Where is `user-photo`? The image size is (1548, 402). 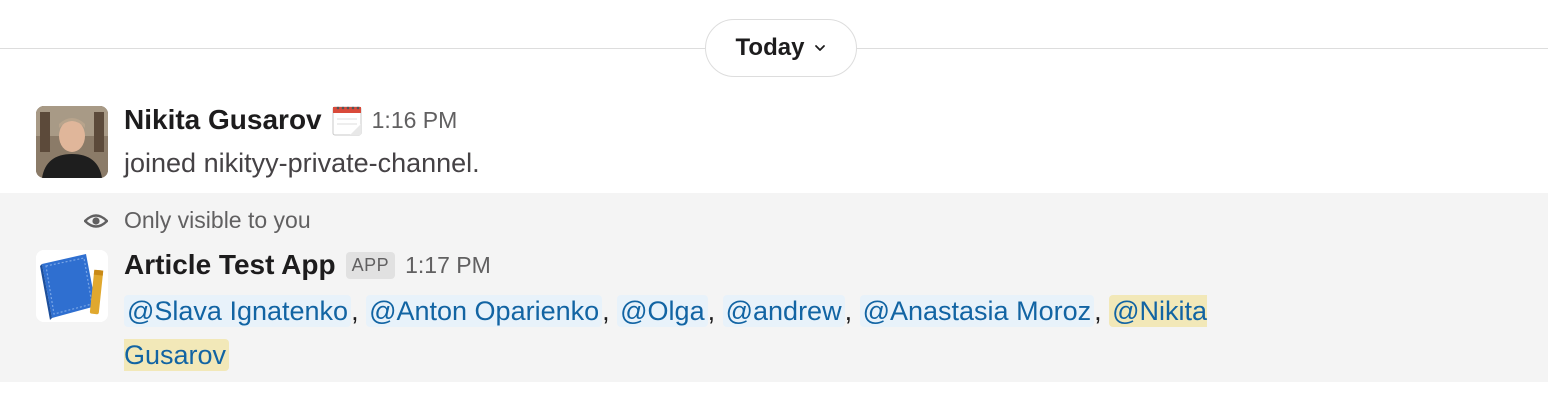
user-photo is located at coordinates (72, 142).